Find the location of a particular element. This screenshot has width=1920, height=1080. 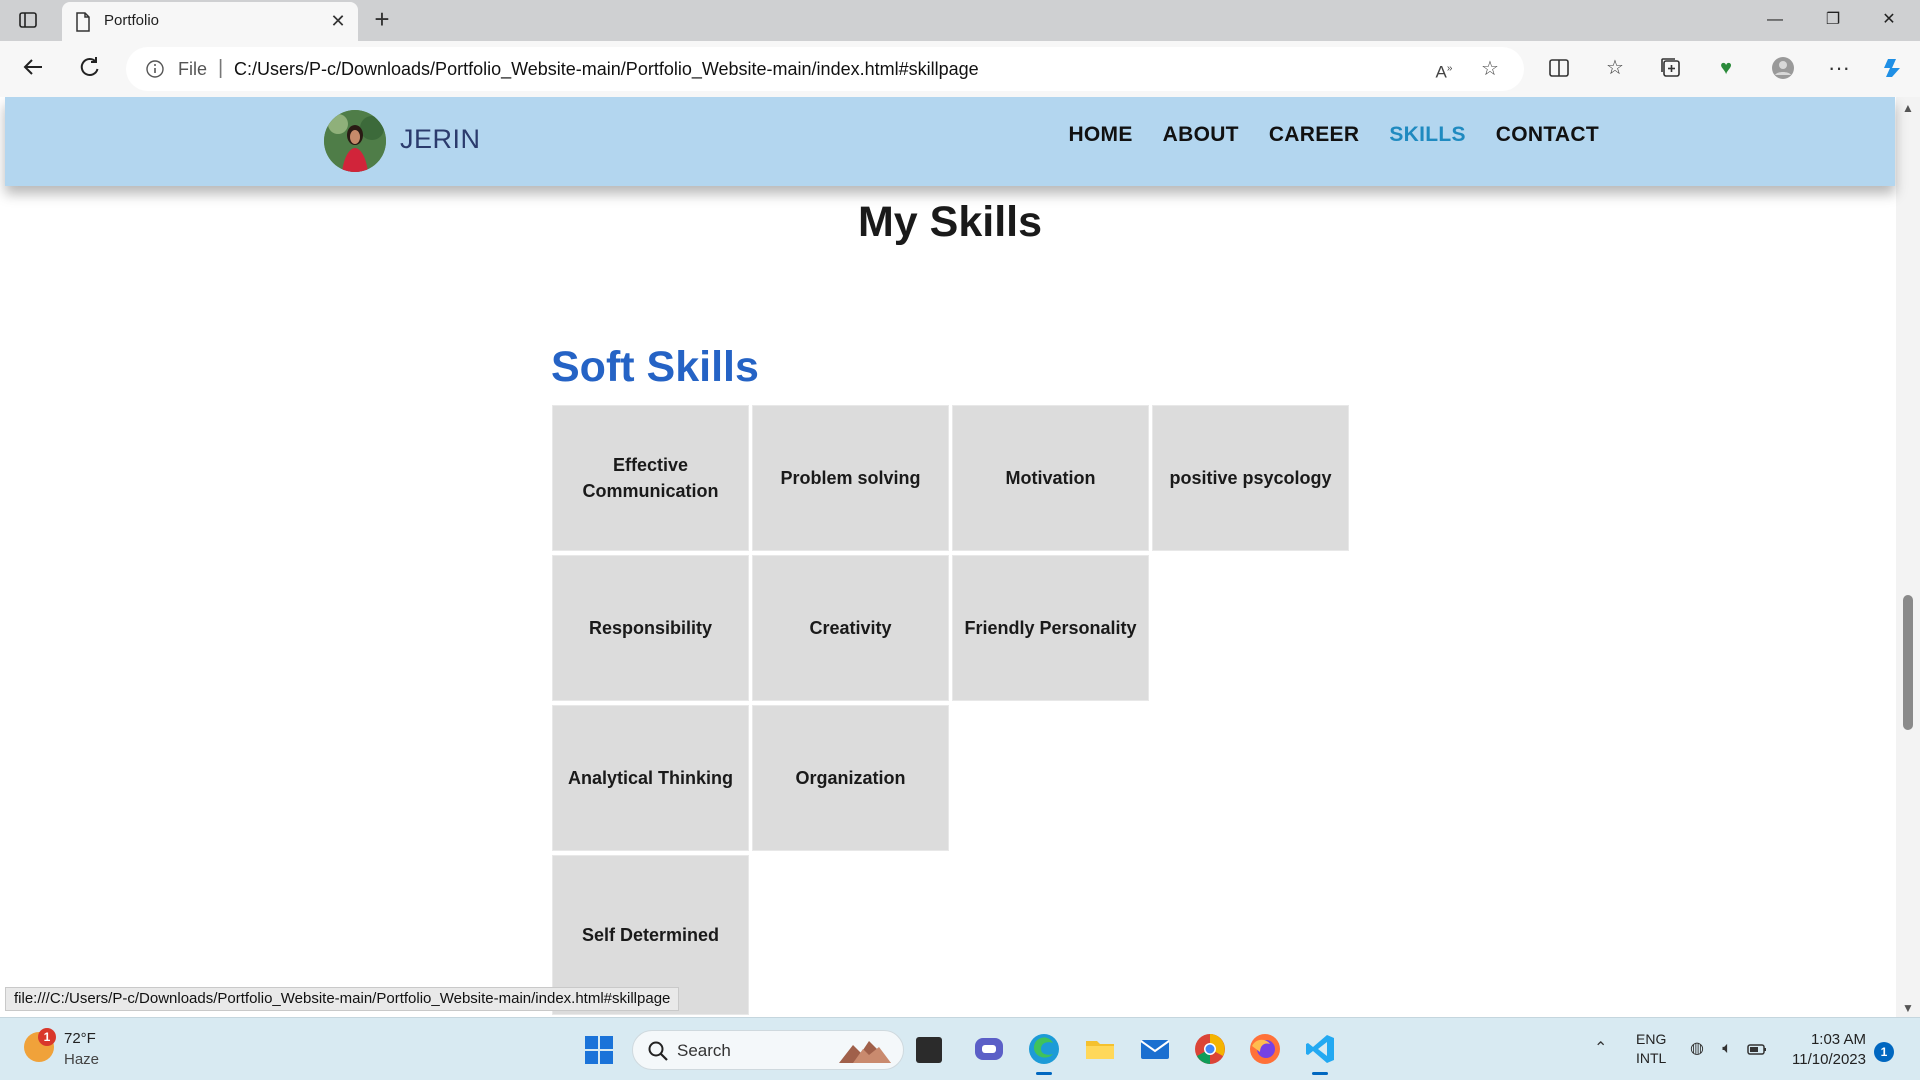

section-title-soft-skills: Soft Skills is located at coordinates (655, 367).